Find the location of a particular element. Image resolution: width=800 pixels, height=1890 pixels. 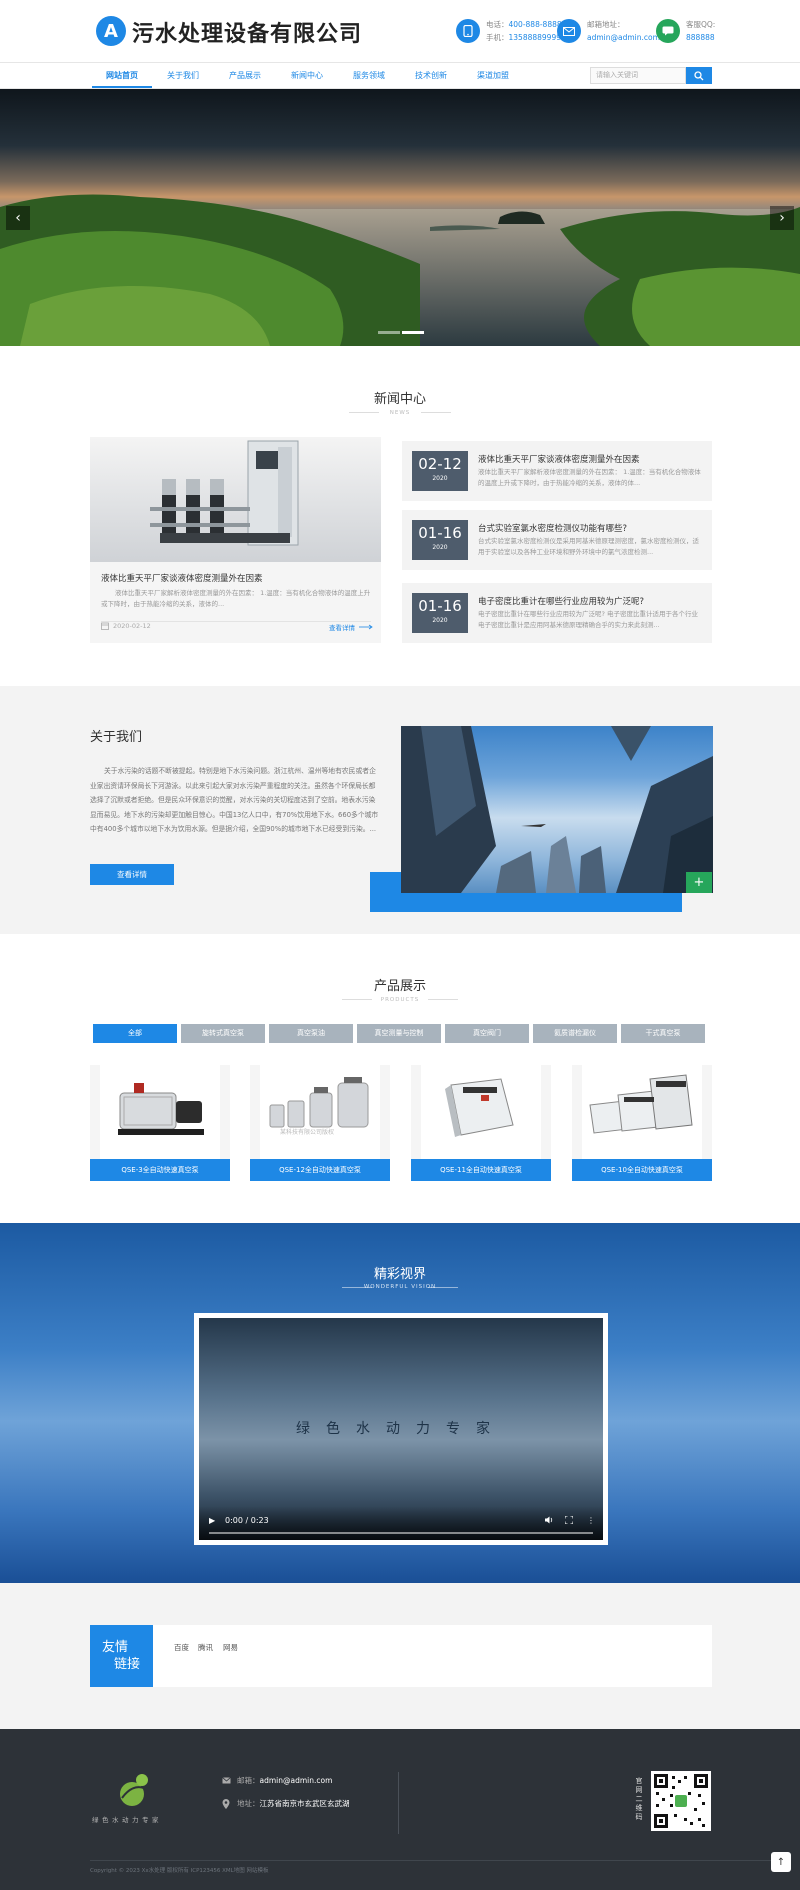

tab-measurement-control: 真空测量与控制 is located at coordinates (399, 1033).